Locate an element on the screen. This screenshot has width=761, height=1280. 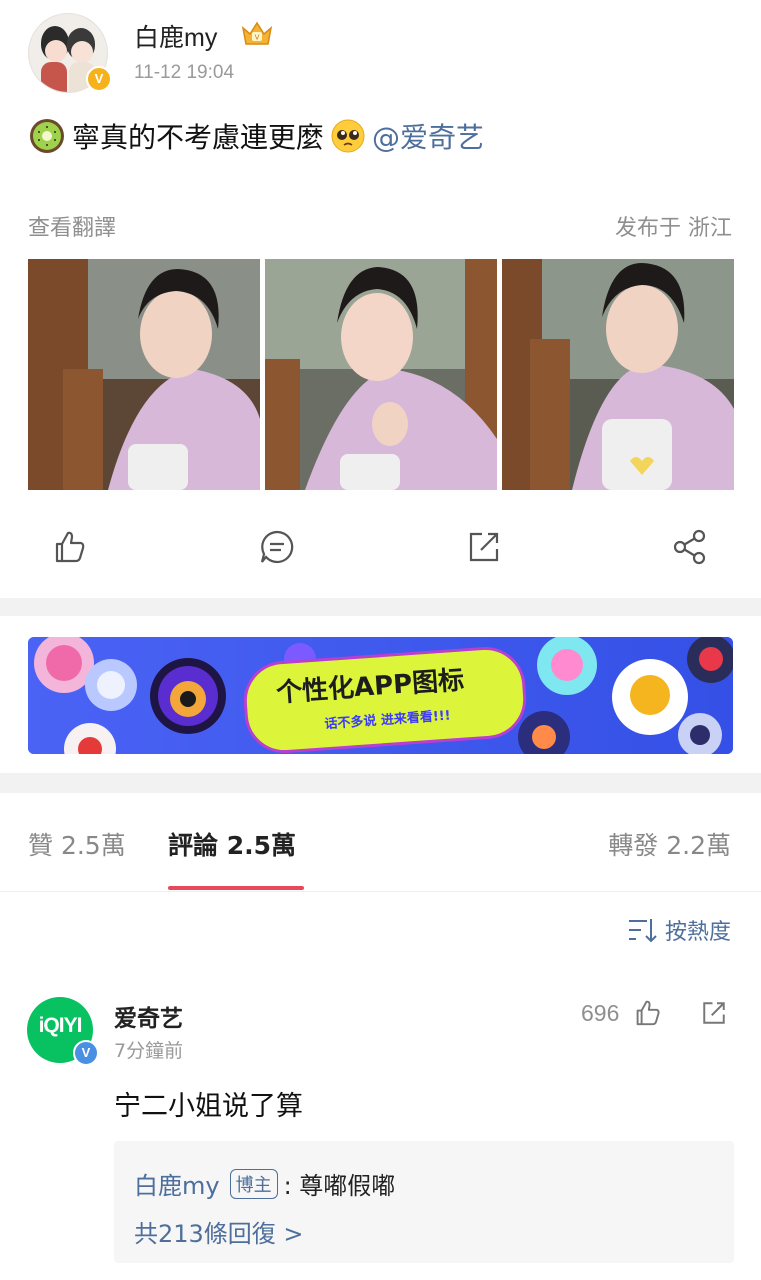
share-icon is located at coordinates (689, 547).